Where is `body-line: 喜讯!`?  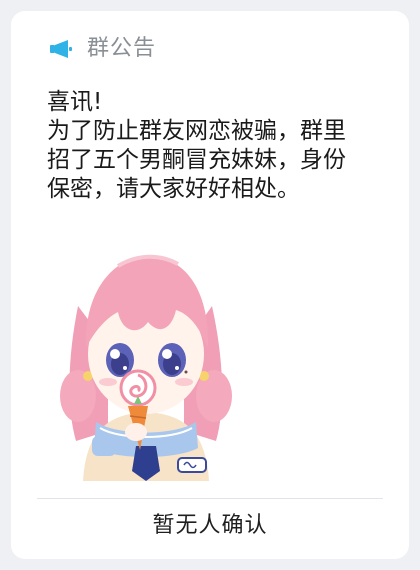 body-line: 喜讯! is located at coordinates (75, 102).